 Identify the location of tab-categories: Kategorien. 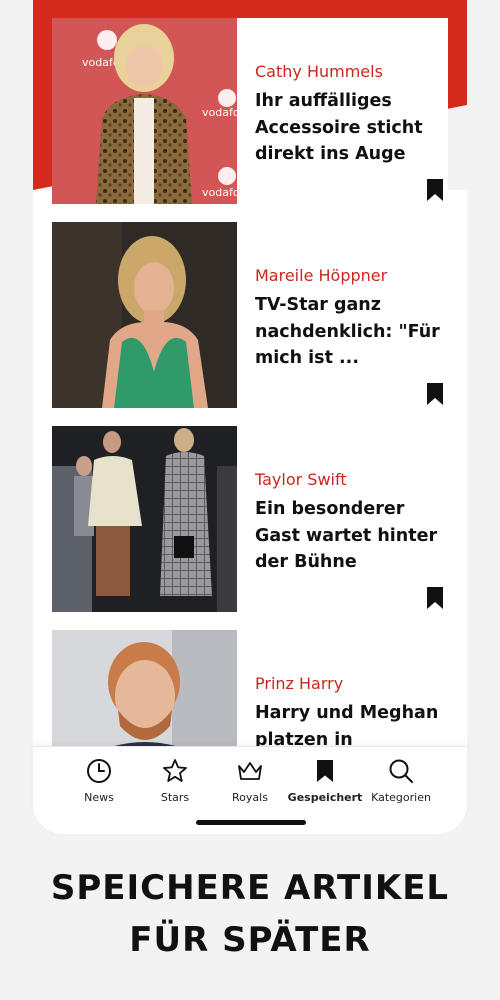
(401, 782).